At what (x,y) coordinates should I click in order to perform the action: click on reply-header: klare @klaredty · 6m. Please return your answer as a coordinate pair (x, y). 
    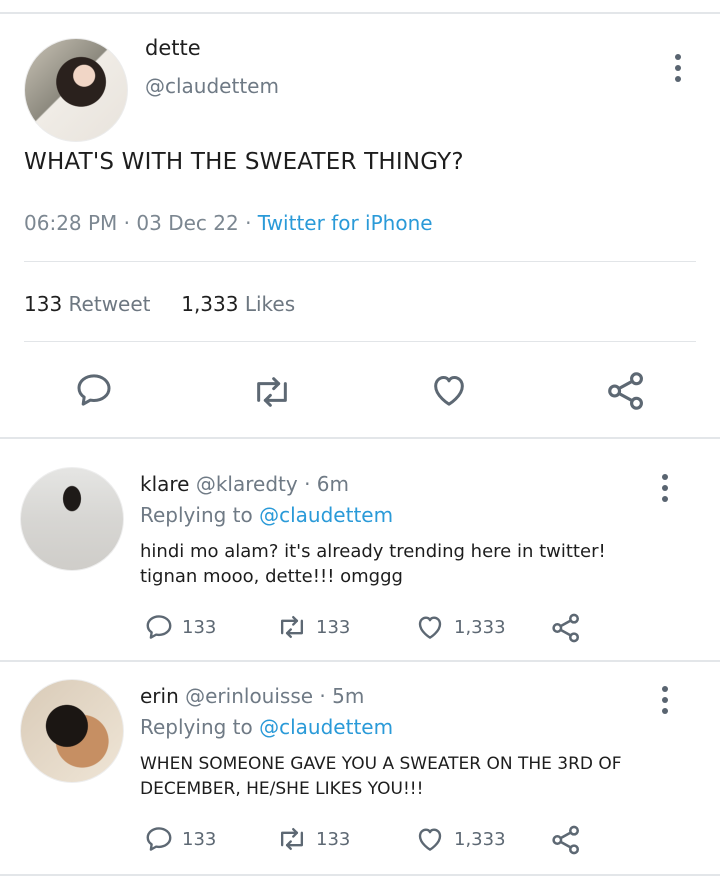
    Looking at the image, I should click on (244, 484).